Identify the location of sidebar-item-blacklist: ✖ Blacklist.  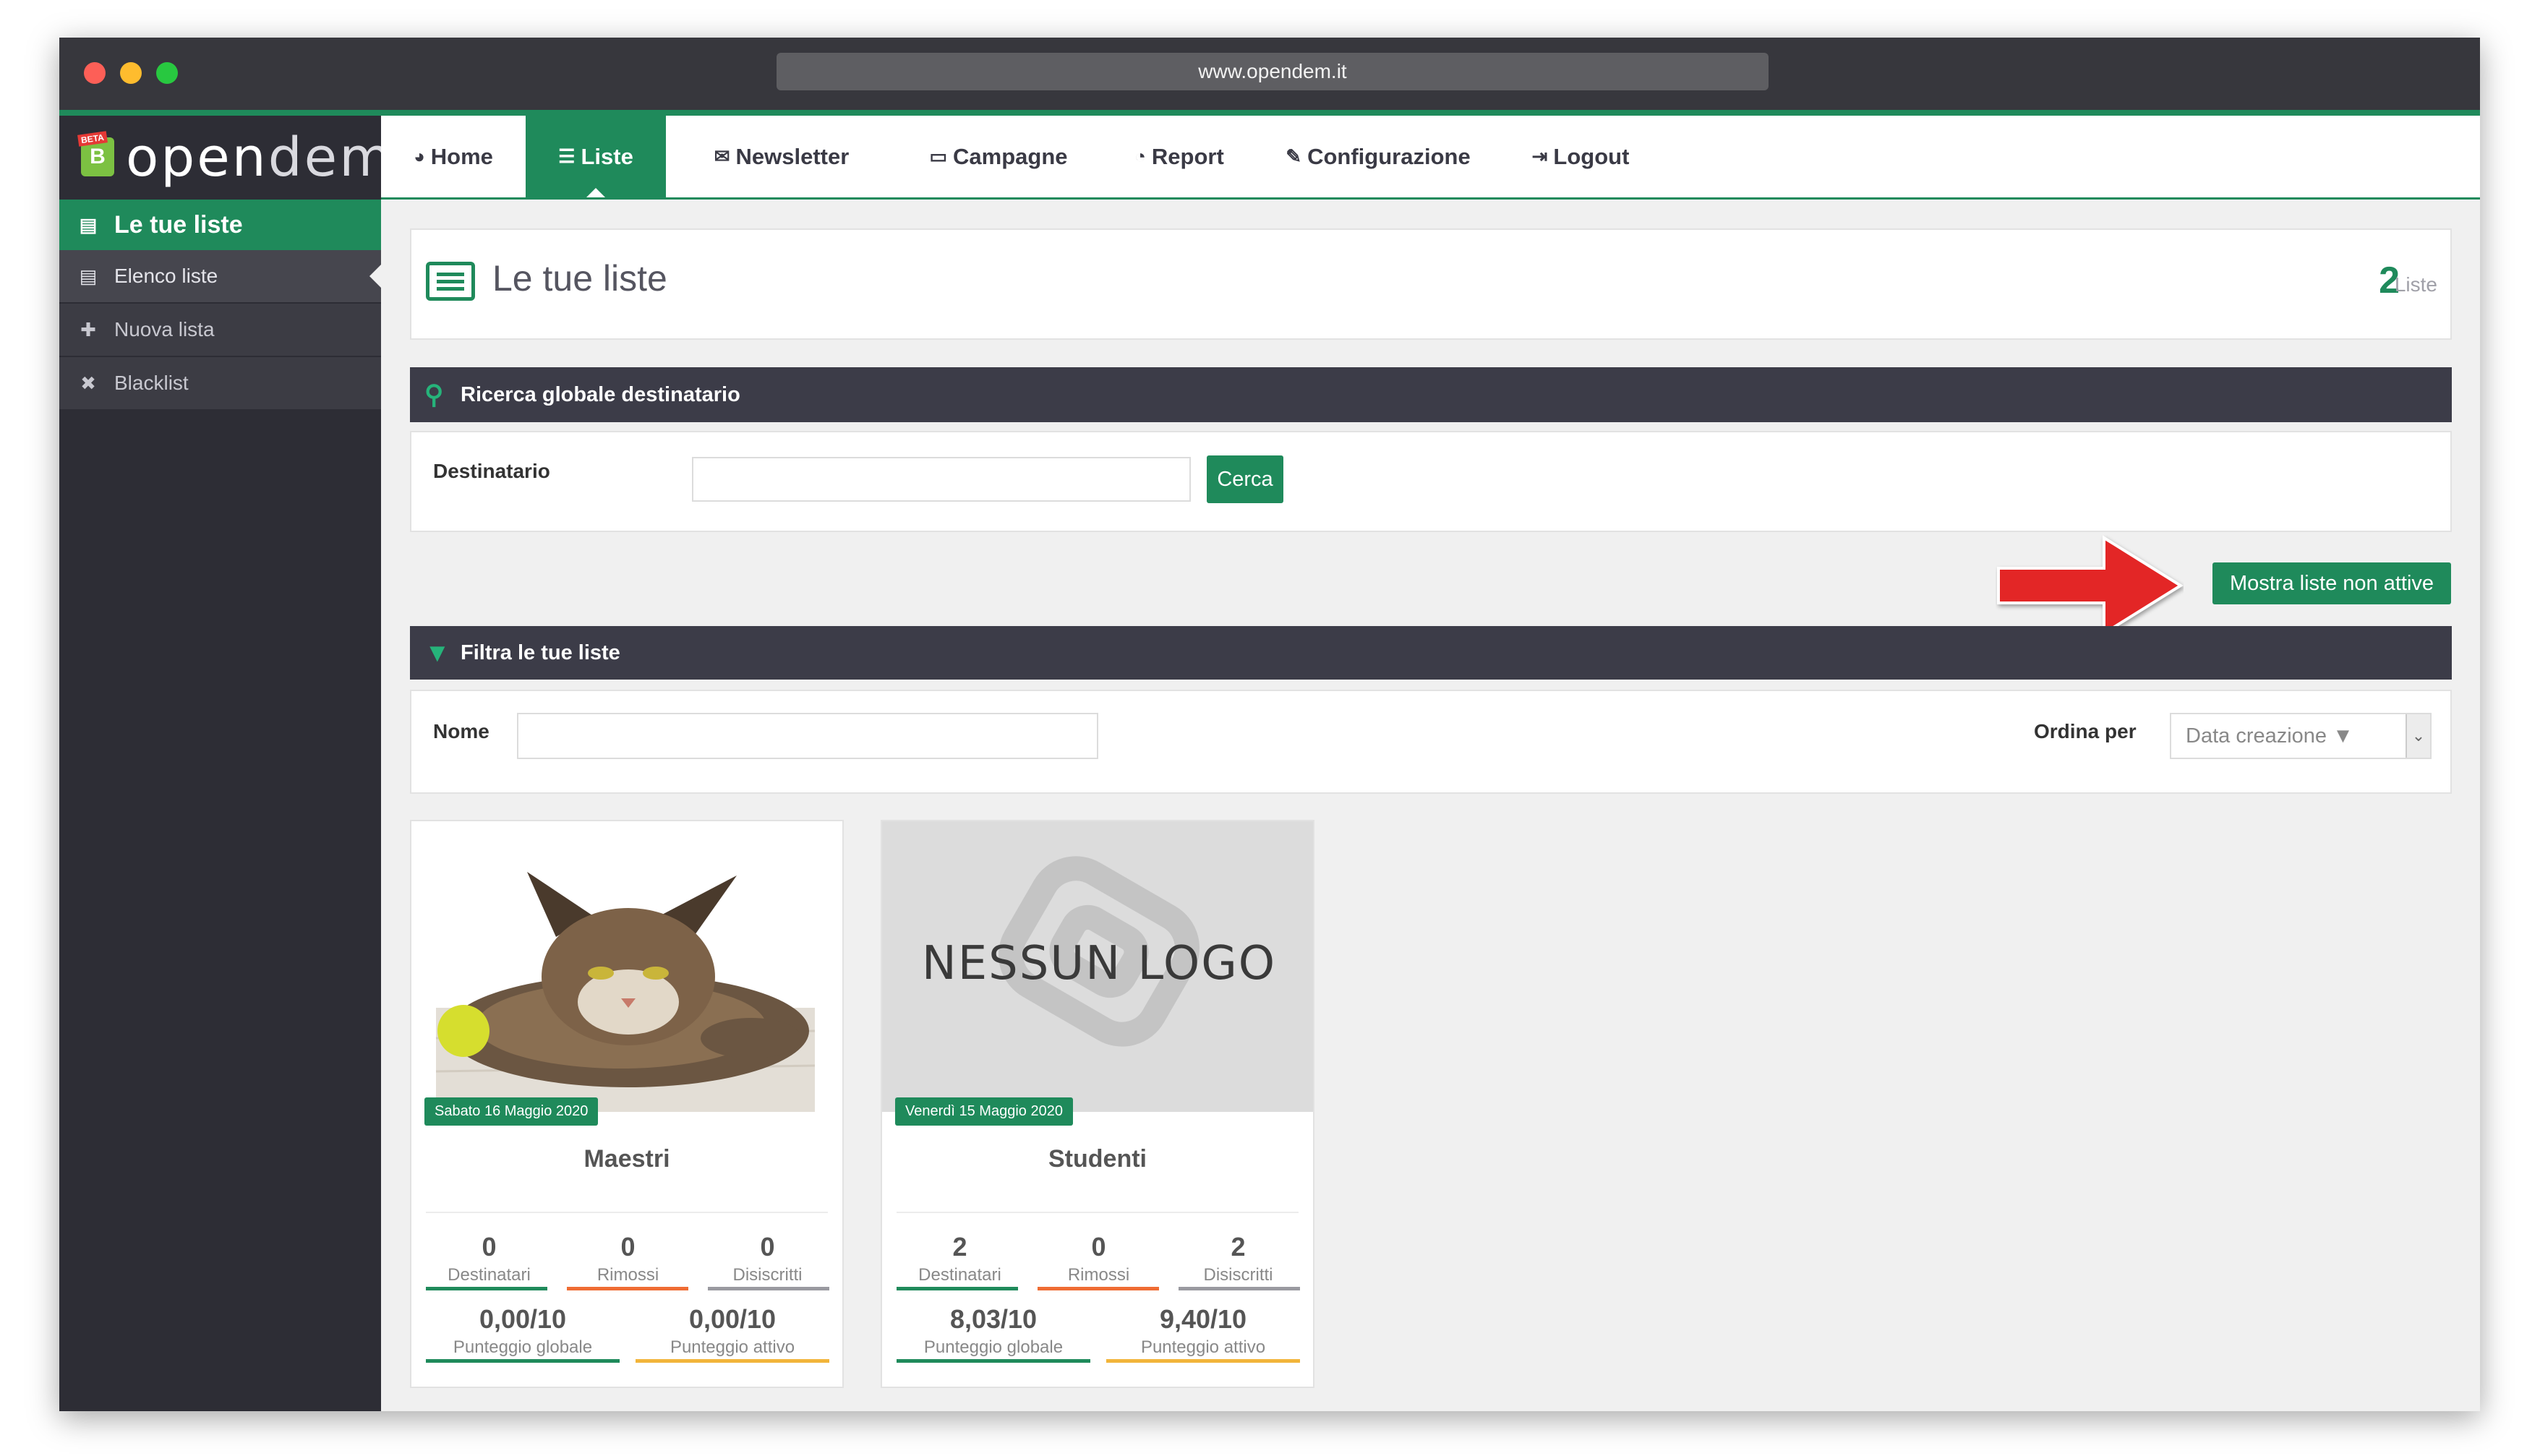
(220, 384).